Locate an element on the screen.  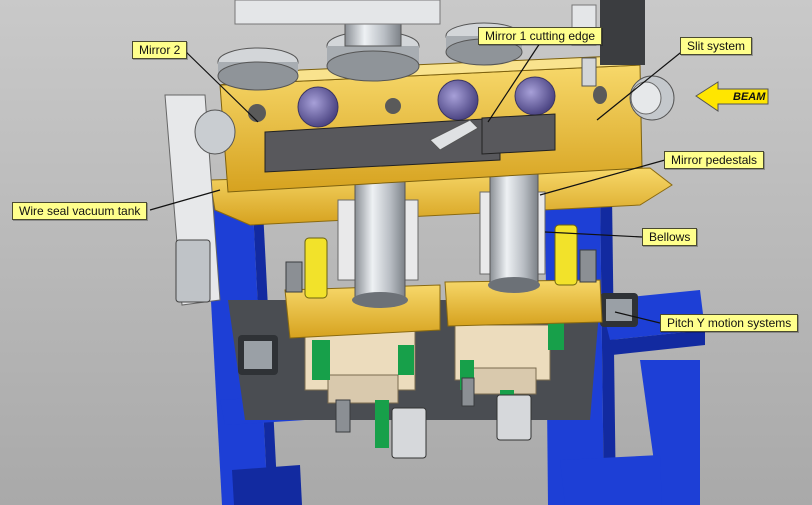
bellows-left is located at coordinates (316, 268).